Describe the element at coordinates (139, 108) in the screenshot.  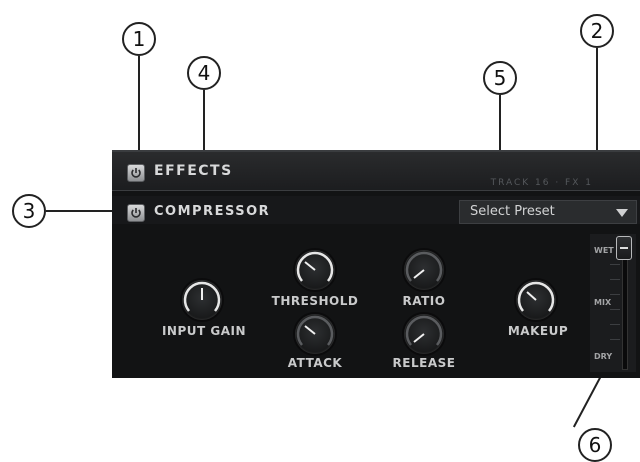
I see `callout-1-leader` at that location.